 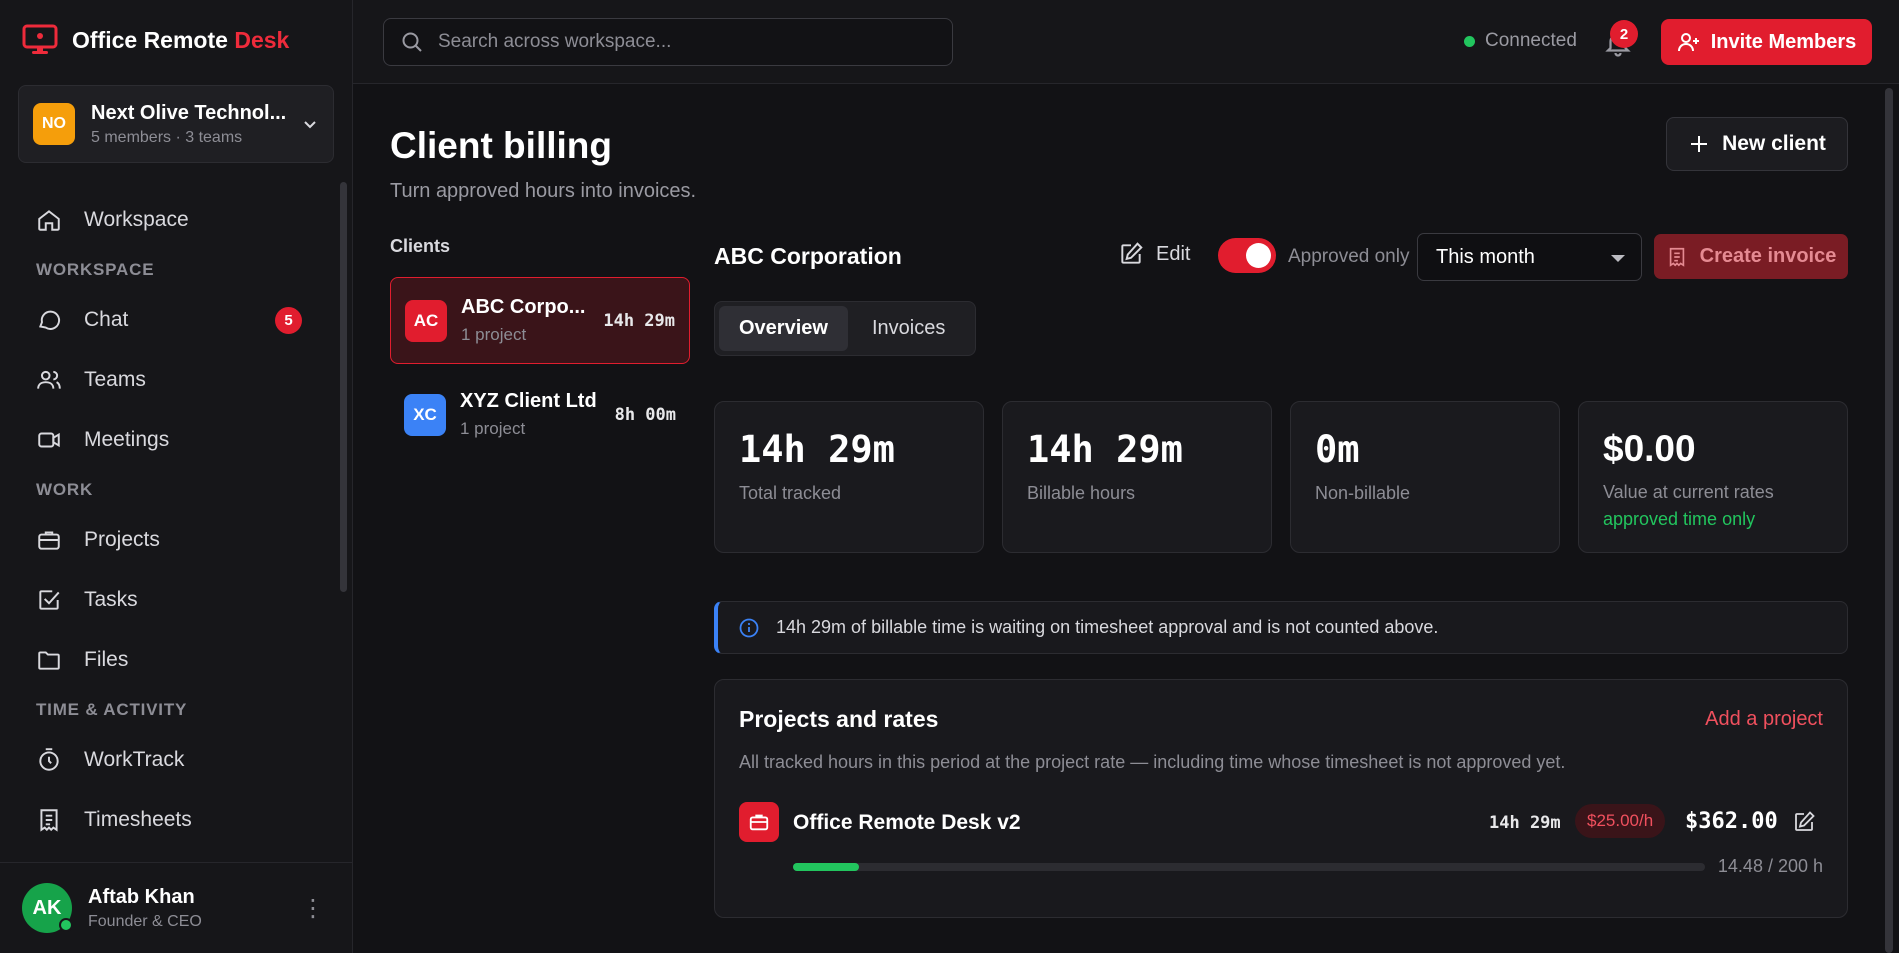 I want to click on chat-bubble-icon, so click(x=50, y=320).